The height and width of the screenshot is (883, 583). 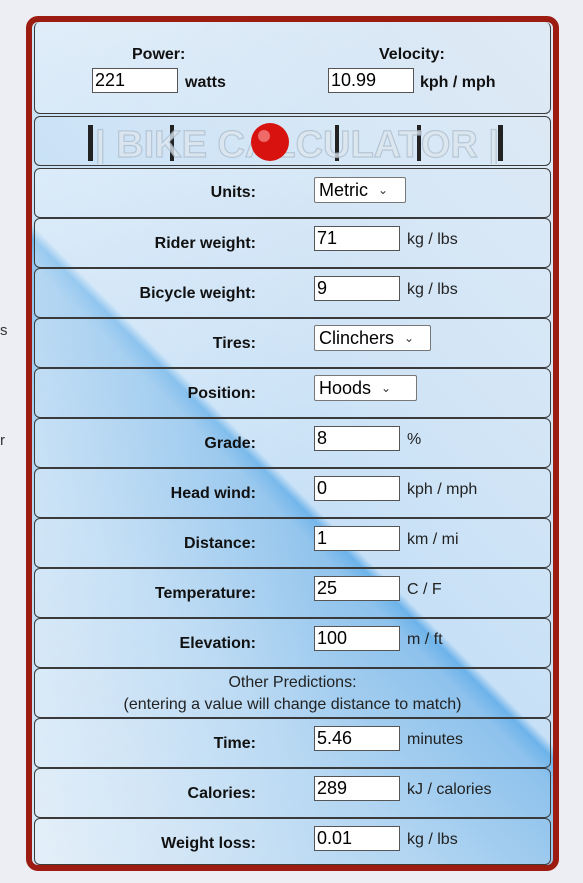 I want to click on temperature-unit: C / F, so click(x=424, y=589).